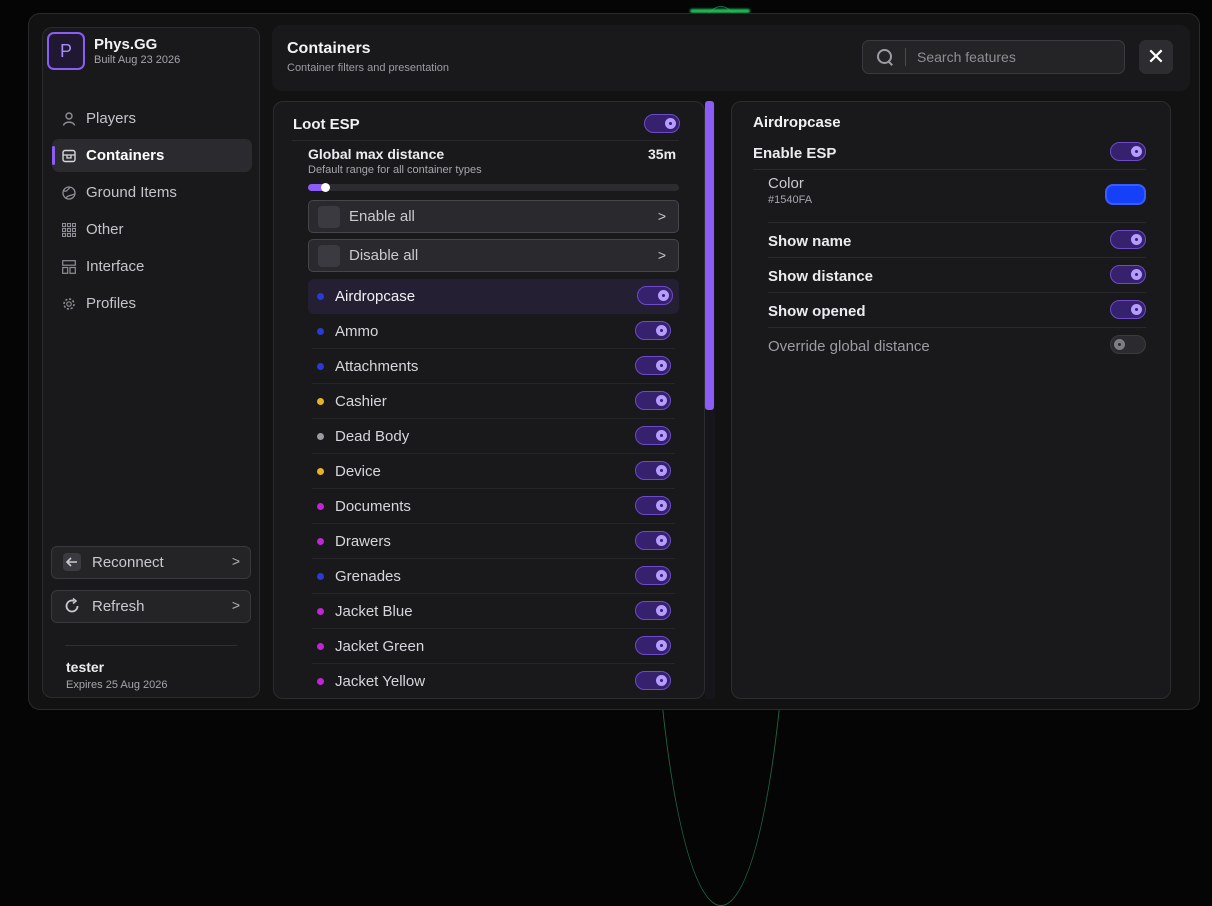 The width and height of the screenshot is (1212, 906). Describe the element at coordinates (1125, 194) in the screenshot. I see `color-swatch` at that location.